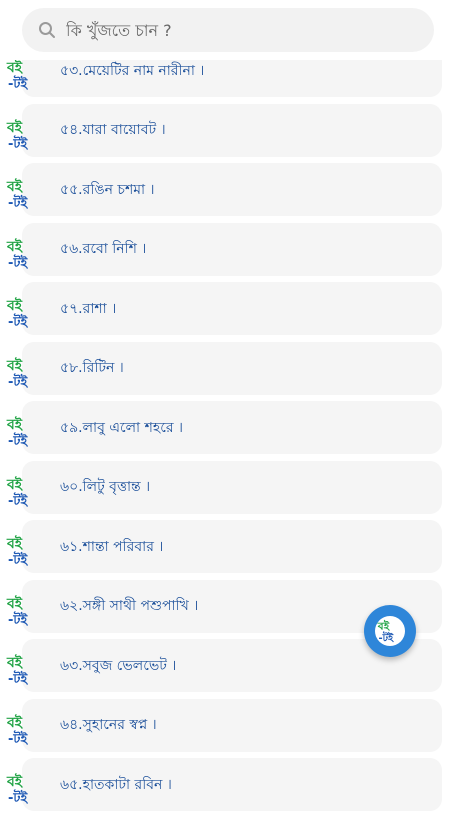  I want to click on search-input, so click(236, 30).